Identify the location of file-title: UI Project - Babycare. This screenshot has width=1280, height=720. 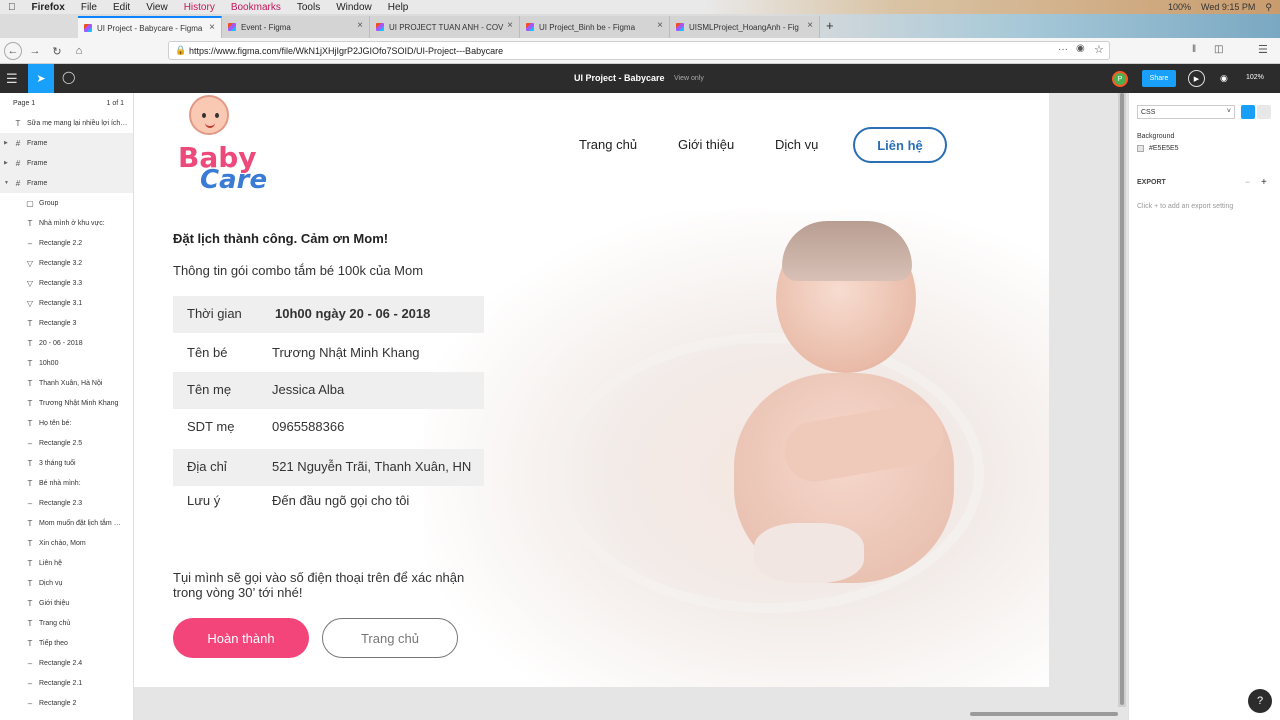
(619, 78).